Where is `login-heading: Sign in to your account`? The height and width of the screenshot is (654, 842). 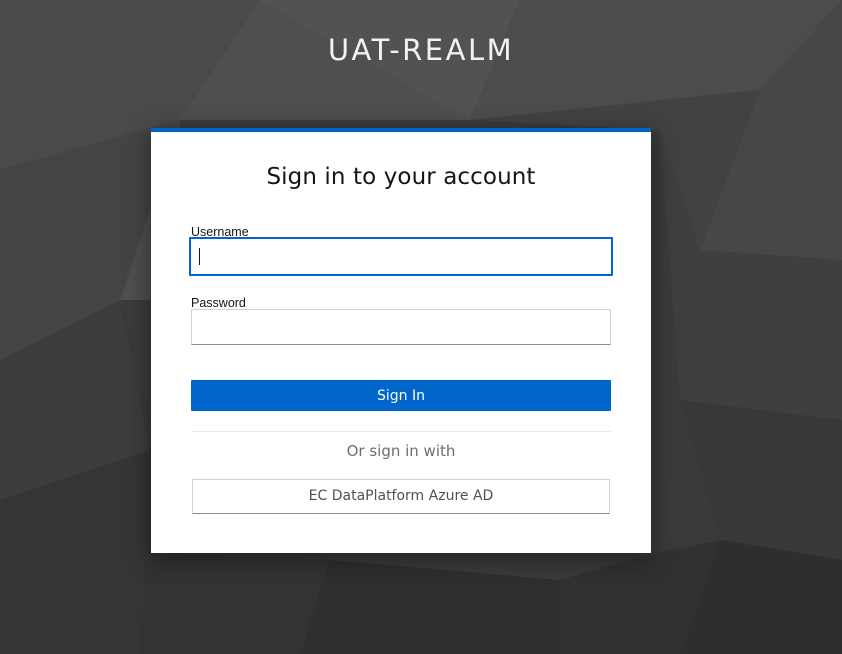
login-heading: Sign in to your account is located at coordinates (401, 177).